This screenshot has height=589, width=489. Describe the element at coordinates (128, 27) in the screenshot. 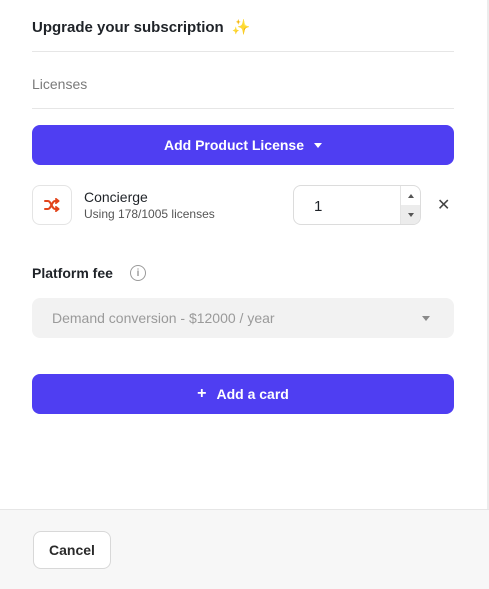

I see `title-text: Upgrade your subscription` at that location.